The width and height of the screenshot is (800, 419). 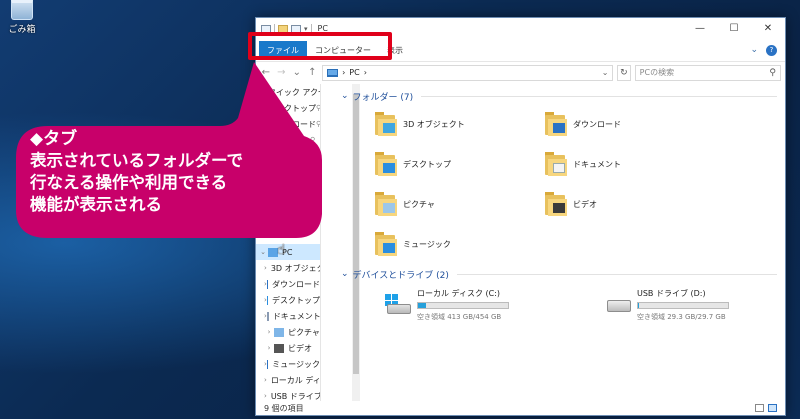 I want to click on usb-drive-icon, so click(x=618, y=305).